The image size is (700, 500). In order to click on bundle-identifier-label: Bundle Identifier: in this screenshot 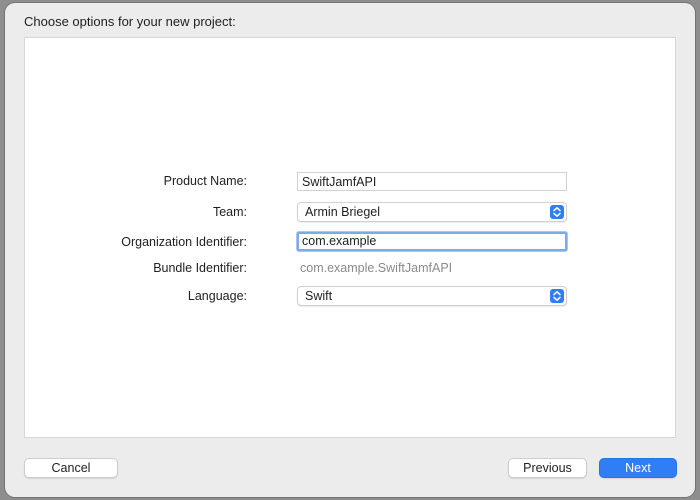, I will do `click(200, 268)`.